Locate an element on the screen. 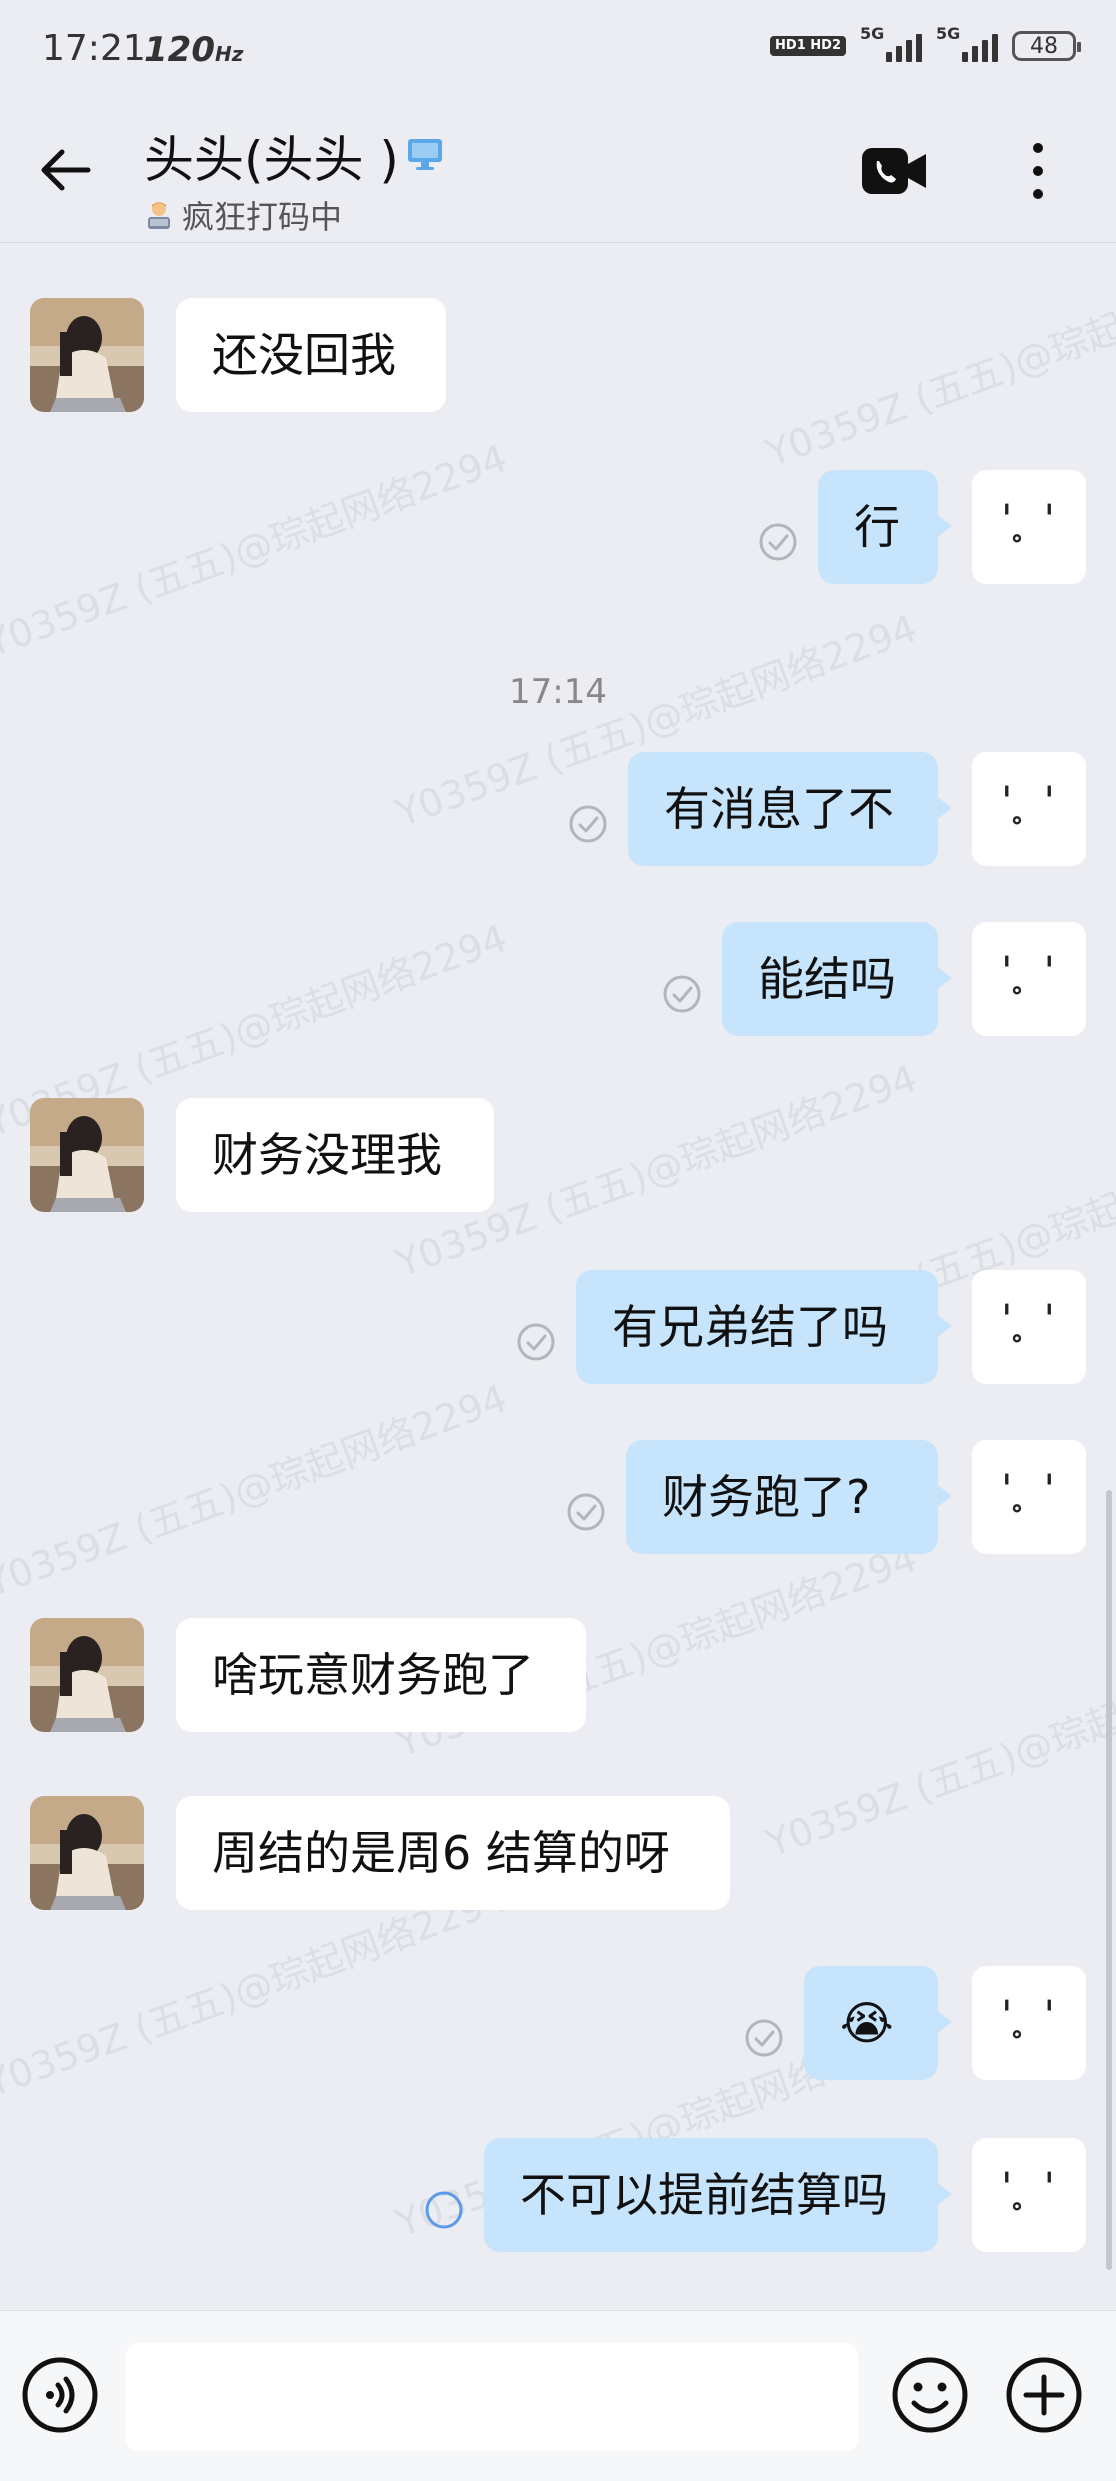 This screenshot has width=1116, height=2481. sending-status-icon is located at coordinates (444, 2210).